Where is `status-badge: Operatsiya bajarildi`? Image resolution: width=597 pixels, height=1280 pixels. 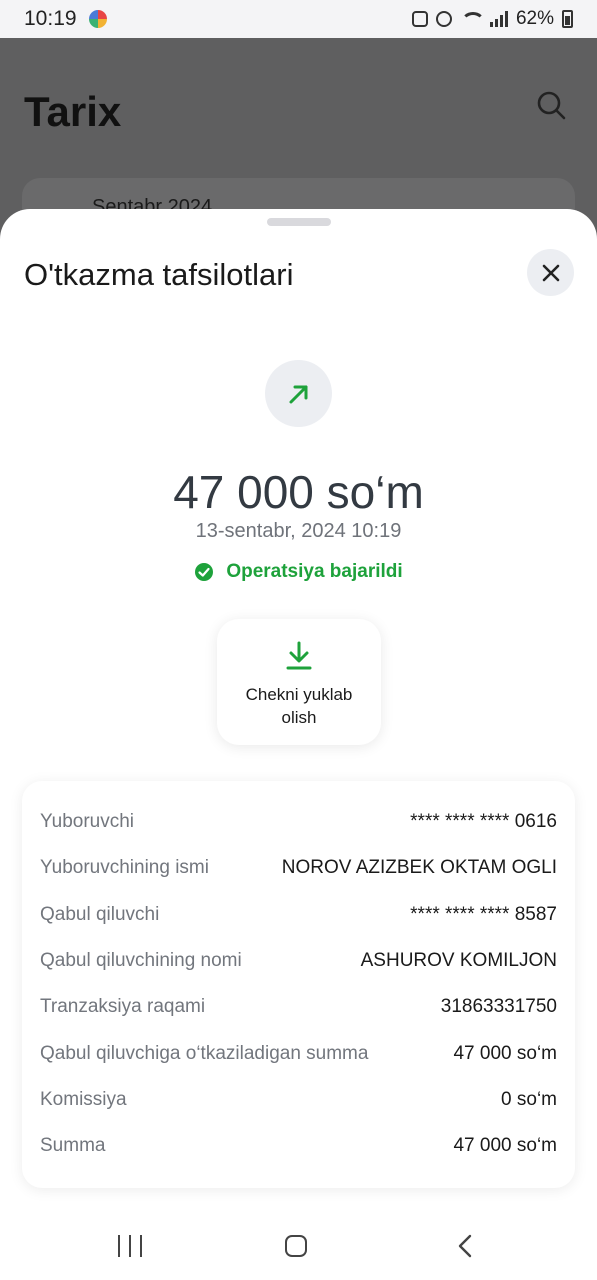
status-badge: Operatsiya bajarildi is located at coordinates (298, 572).